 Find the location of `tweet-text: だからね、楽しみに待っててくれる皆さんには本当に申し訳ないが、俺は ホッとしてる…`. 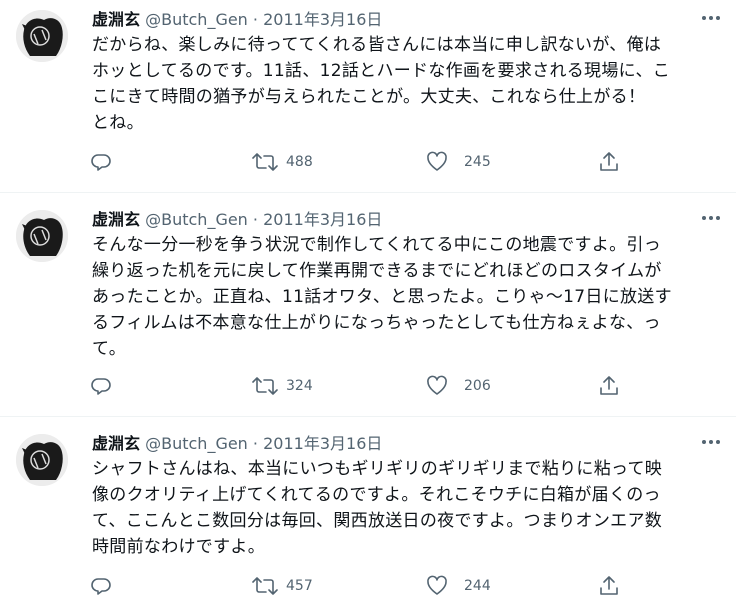

tweet-text: だからね、楽しみに待っててくれる皆さんには本当に申し訳ないが、俺は ホッとしてる… is located at coordinates (381, 84).